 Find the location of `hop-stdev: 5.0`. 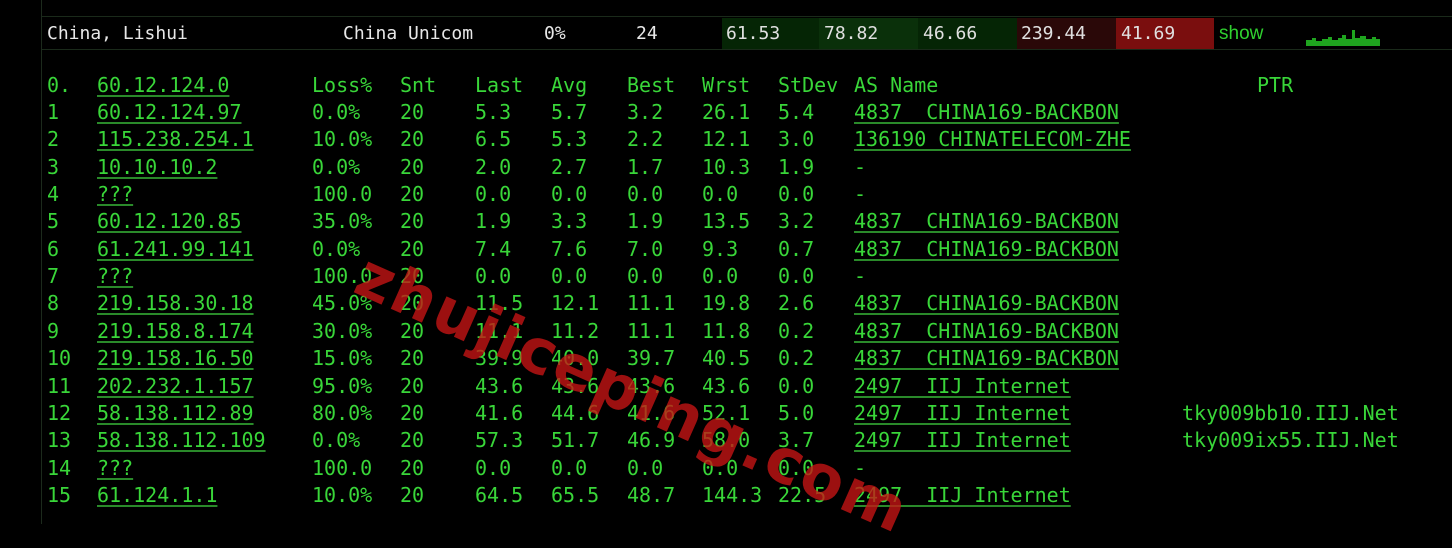

hop-stdev: 5.0 is located at coordinates (796, 412).